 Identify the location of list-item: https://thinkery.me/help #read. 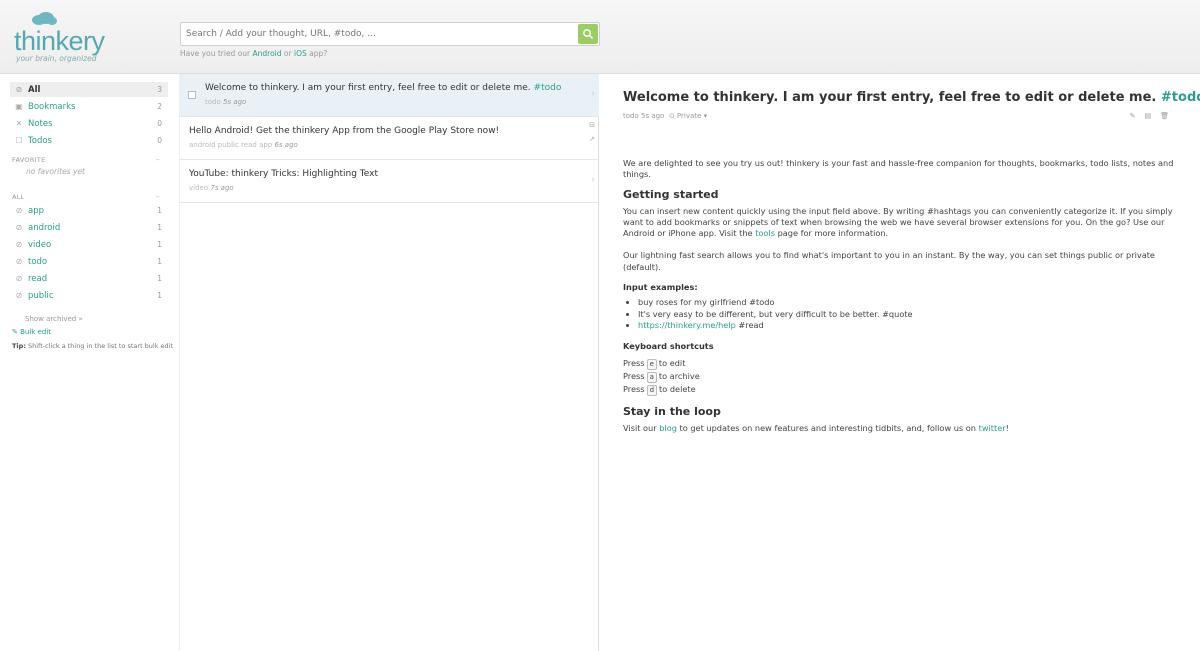
(910, 326).